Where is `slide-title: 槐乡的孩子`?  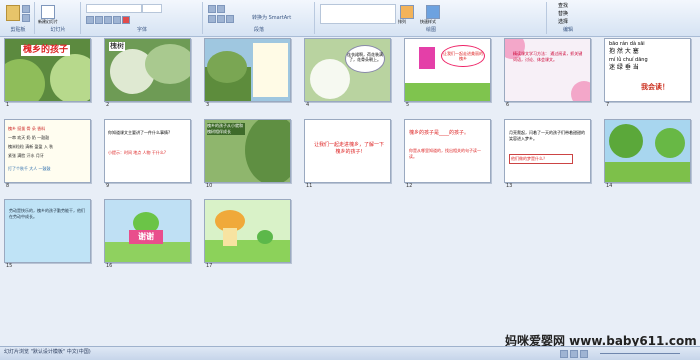
slide-title: 槐乡的孩子 is located at coordinates (46, 50).